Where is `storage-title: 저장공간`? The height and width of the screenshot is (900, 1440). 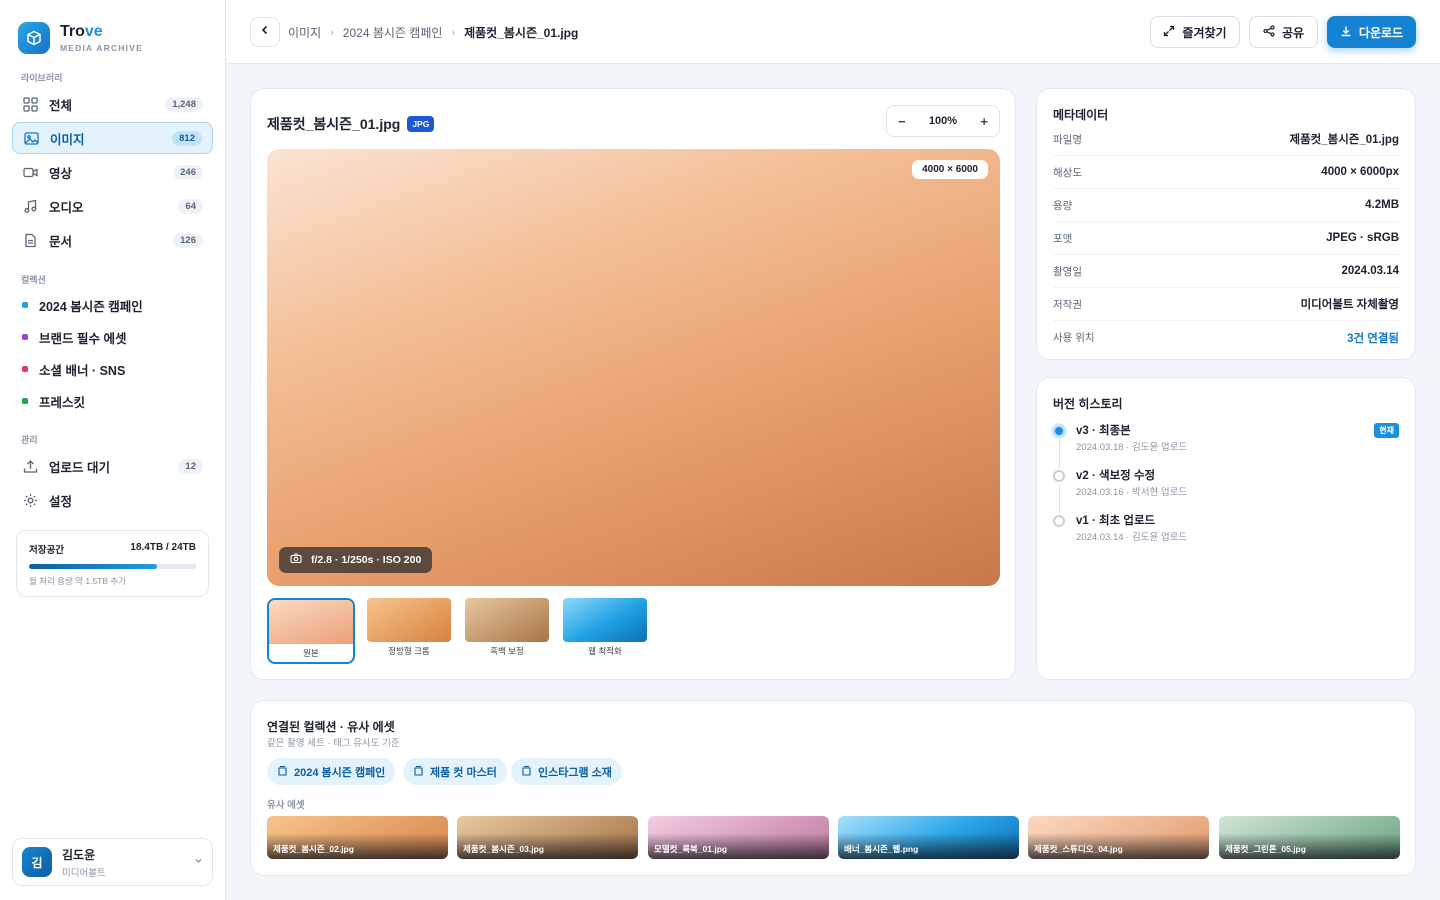
storage-title: 저장공간 is located at coordinates (46, 550).